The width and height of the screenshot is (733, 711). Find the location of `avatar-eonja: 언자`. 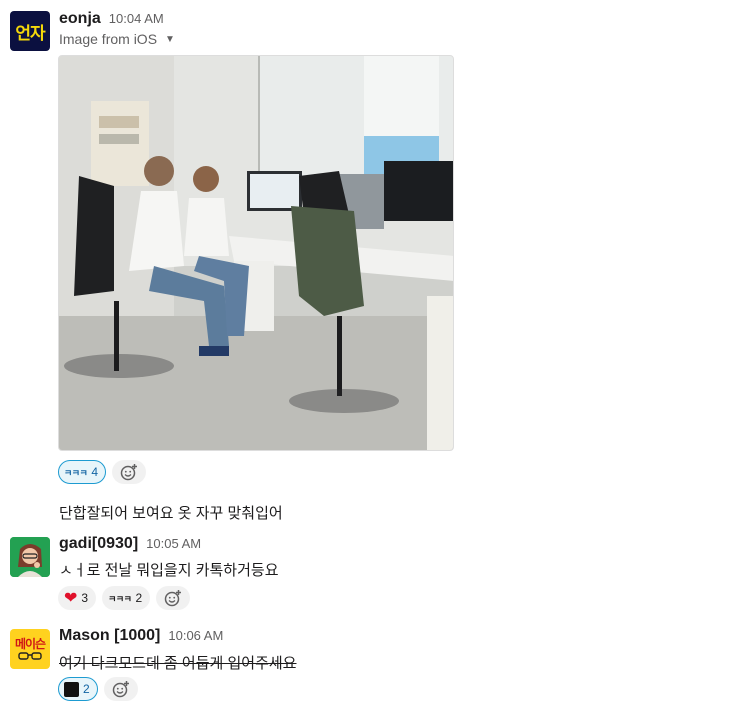

avatar-eonja: 언자 is located at coordinates (30, 31).